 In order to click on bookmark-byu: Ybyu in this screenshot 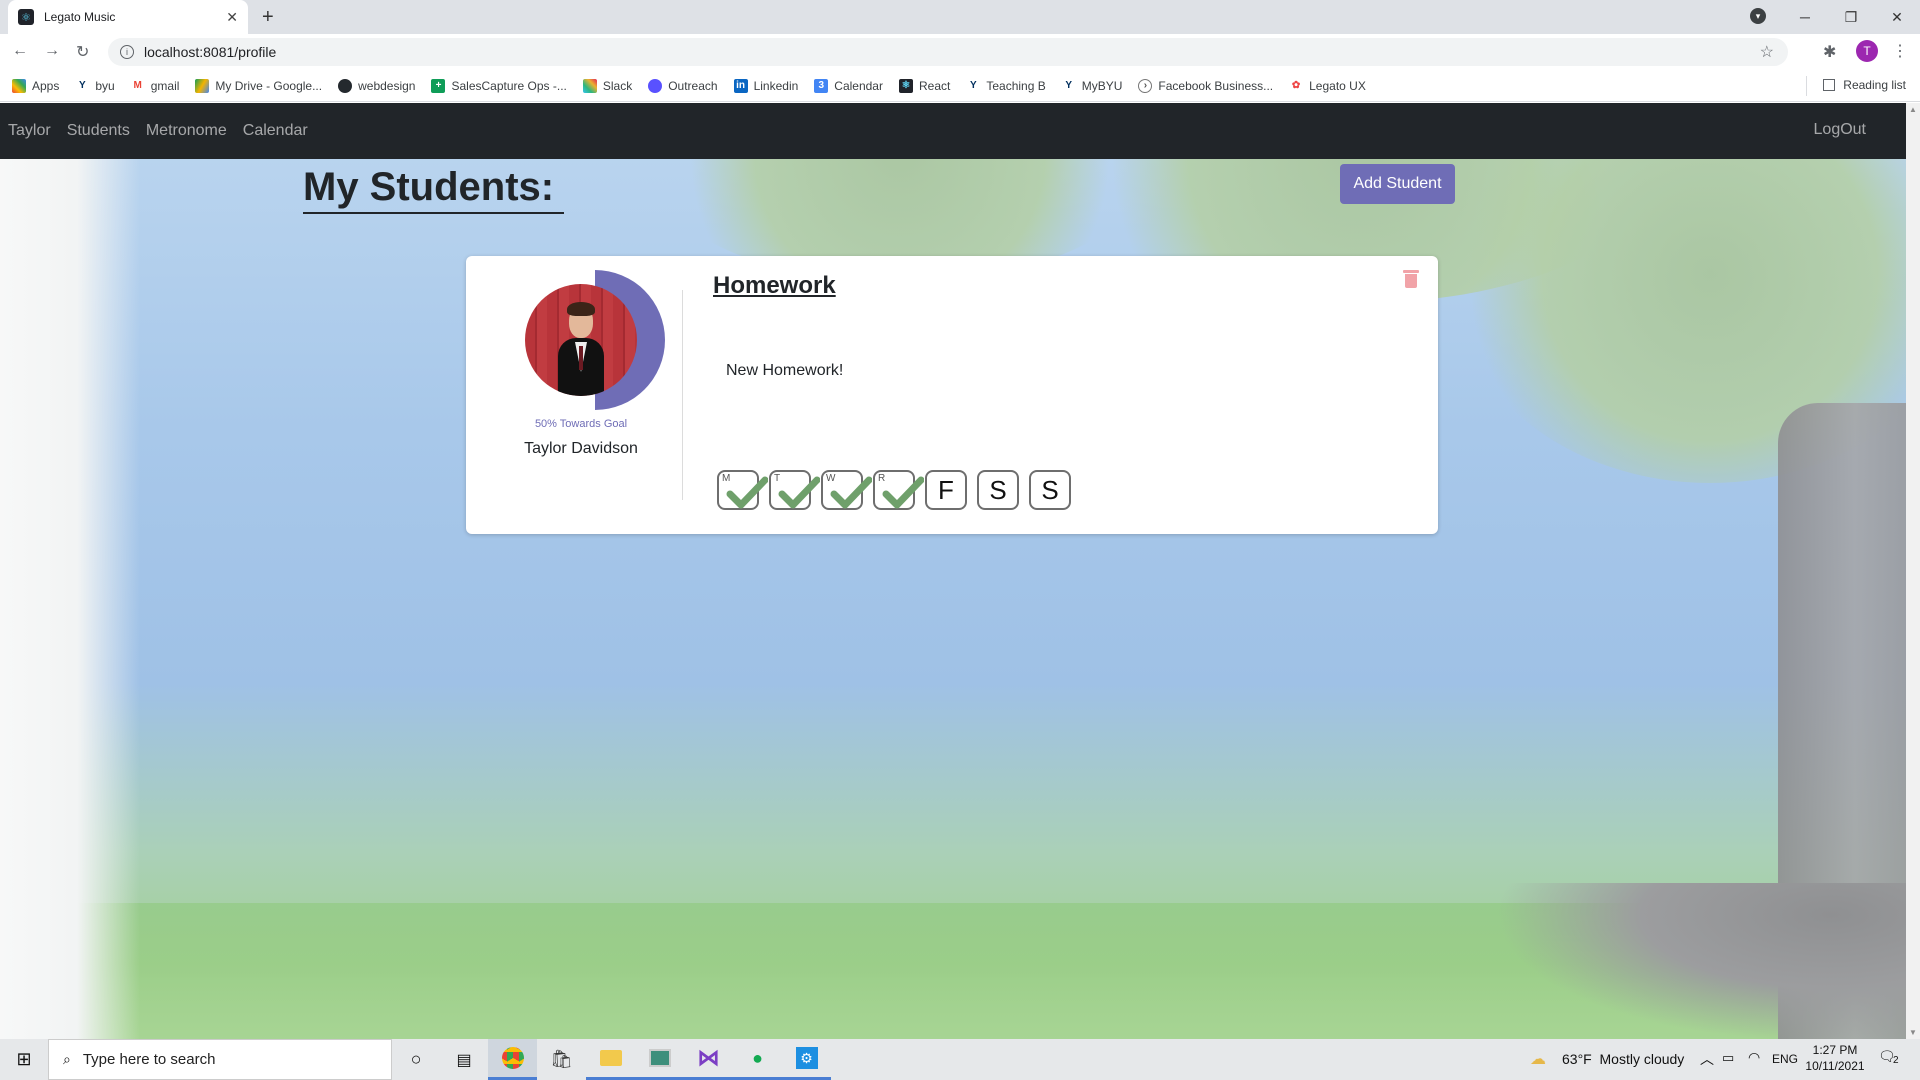, I will do `click(95, 85)`.